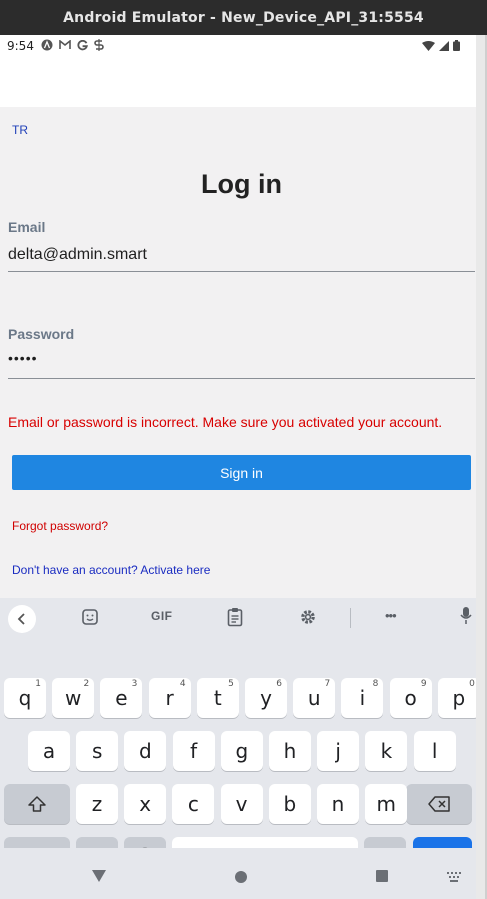 This screenshot has height=899, width=487. Describe the element at coordinates (423, 684) in the screenshot. I see `key-number-hint: 9` at that location.